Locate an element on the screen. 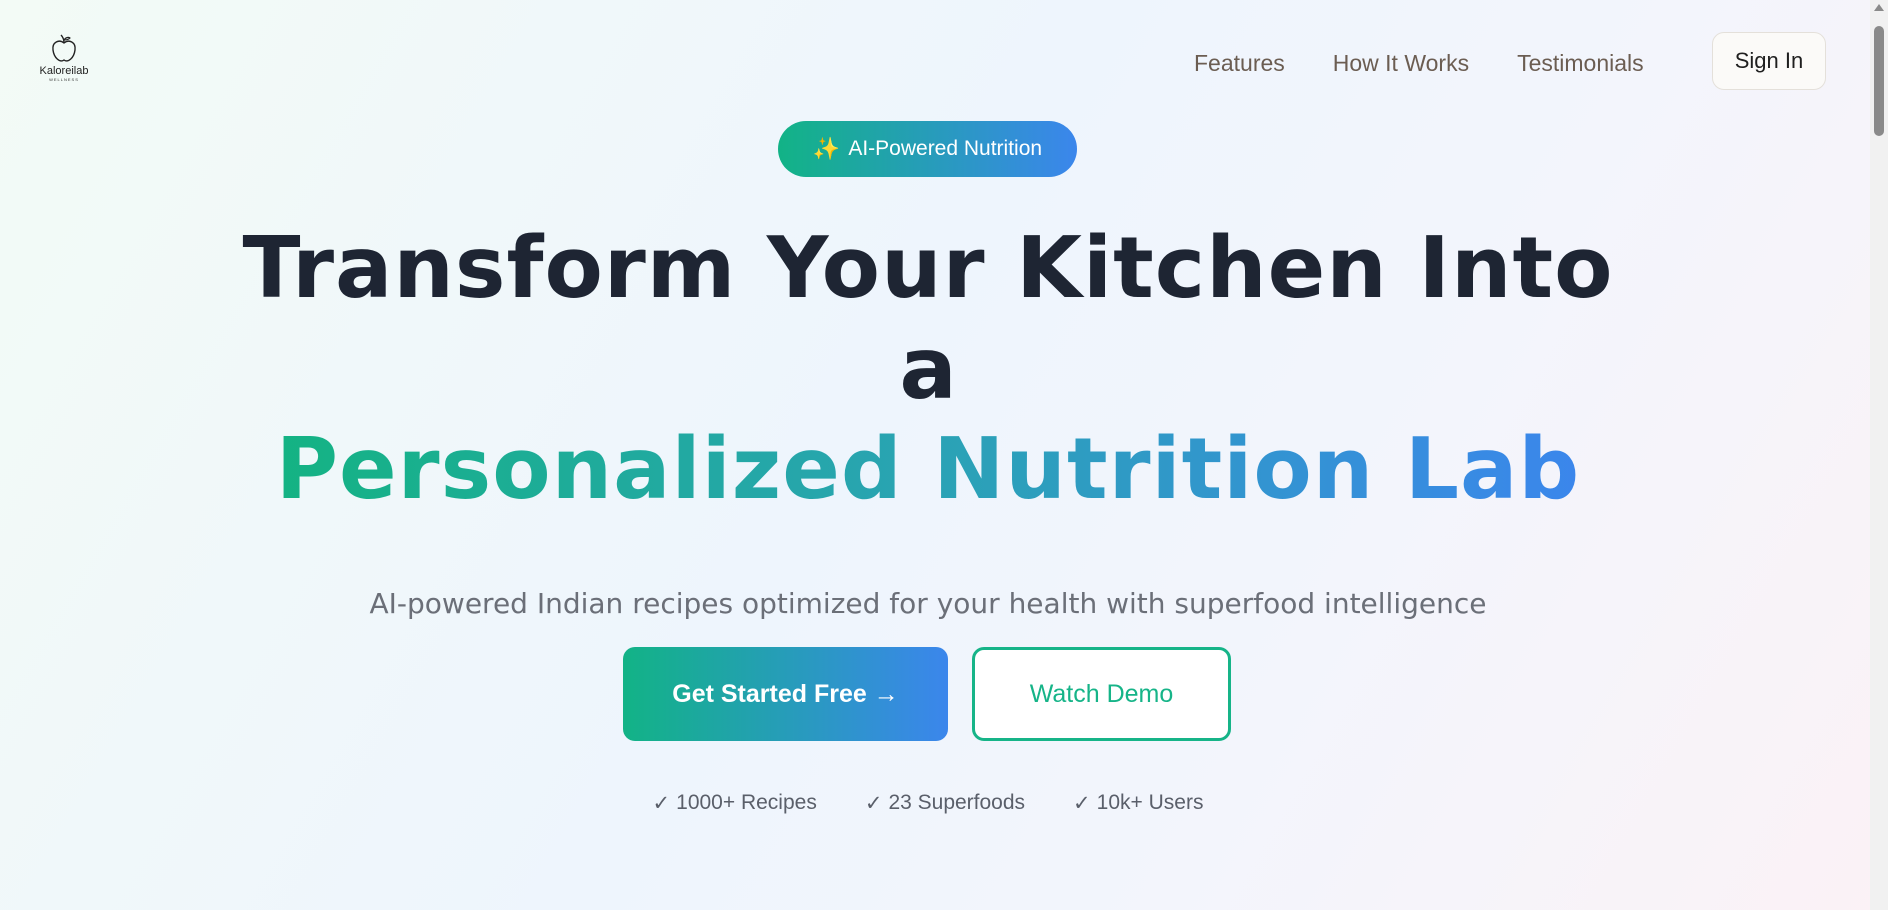 This screenshot has height=910, width=1888. scrollbar-thumb is located at coordinates (1879, 81).